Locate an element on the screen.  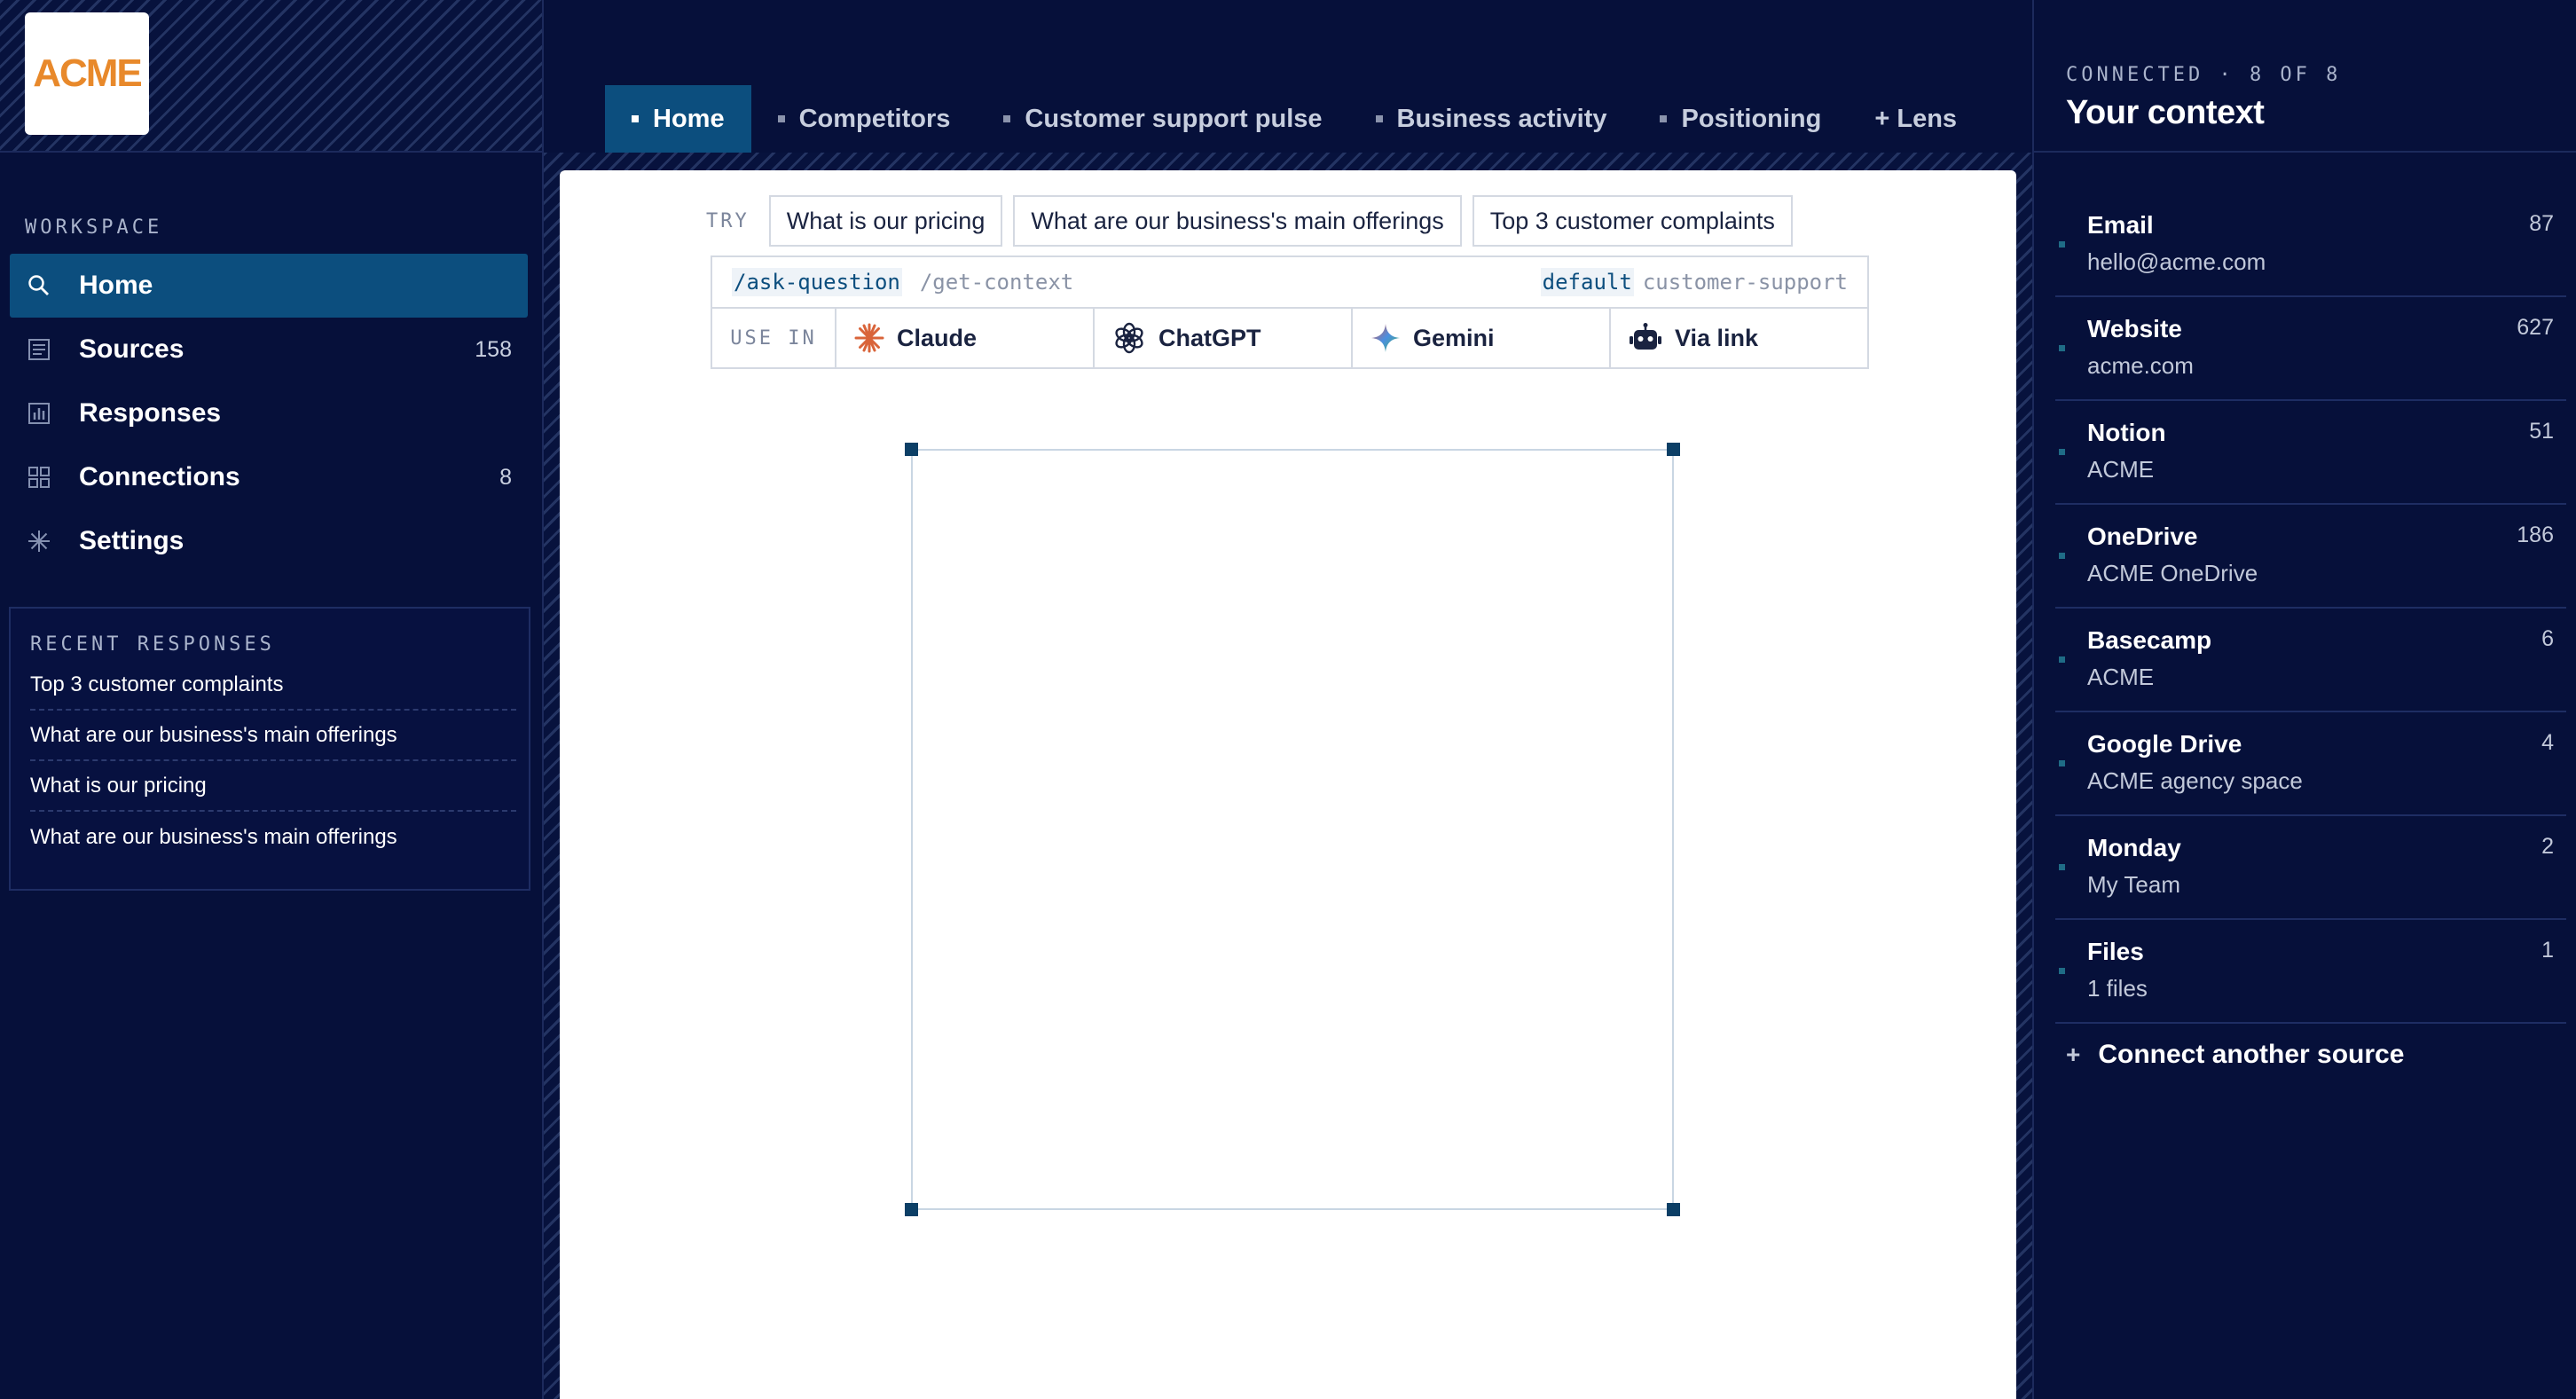
sidebar-item-home: Home is located at coordinates (269, 286).